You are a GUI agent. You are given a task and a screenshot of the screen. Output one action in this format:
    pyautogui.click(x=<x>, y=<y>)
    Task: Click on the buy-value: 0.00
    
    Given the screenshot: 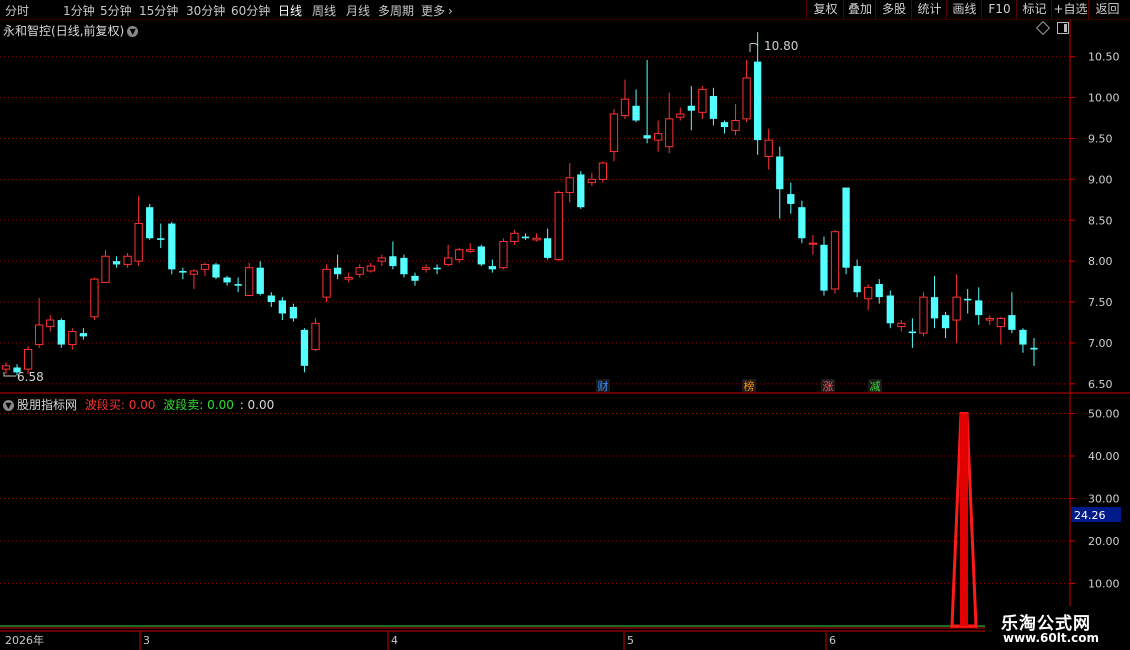 What is the action you would take?
    pyautogui.click(x=142, y=405)
    